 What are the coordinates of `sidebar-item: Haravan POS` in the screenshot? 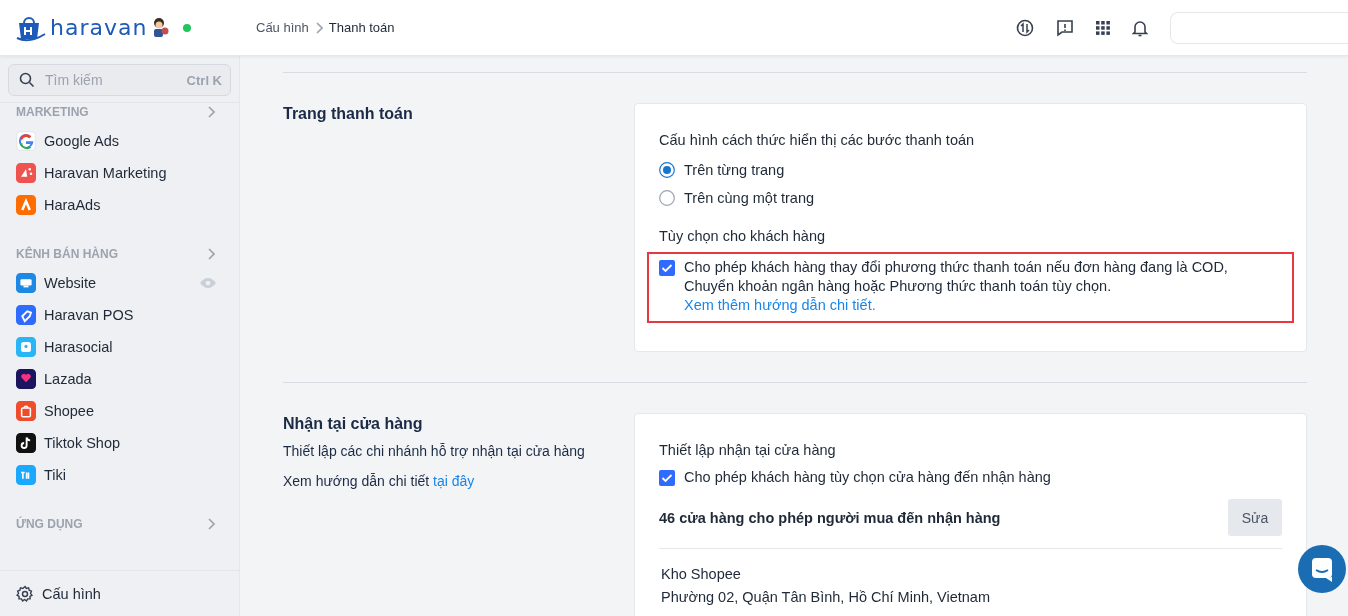 It's located at (115, 315).